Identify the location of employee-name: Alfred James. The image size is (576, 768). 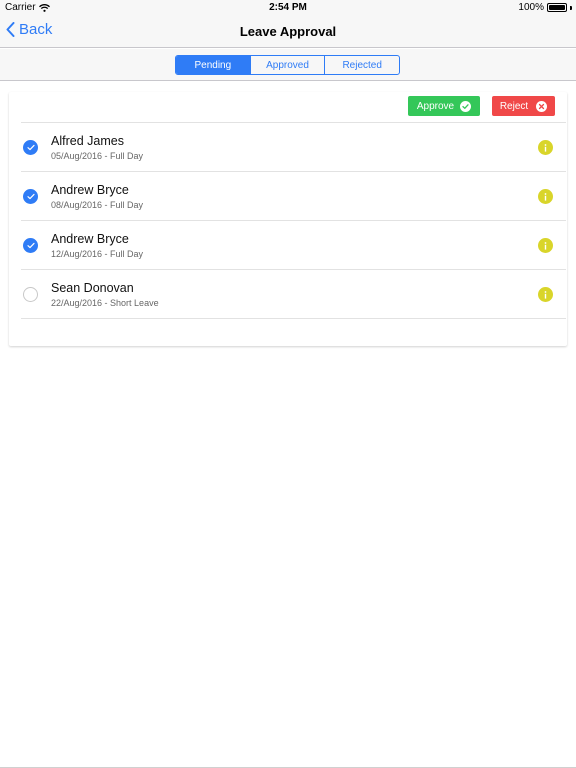
(87, 141).